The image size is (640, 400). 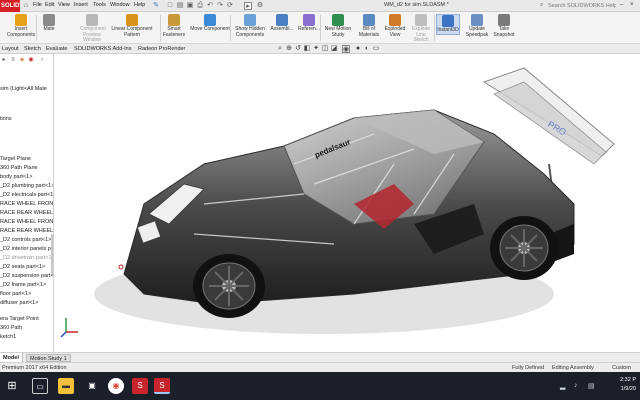 I want to click on tree-item: 360 Path Plane, so click(x=19, y=168).